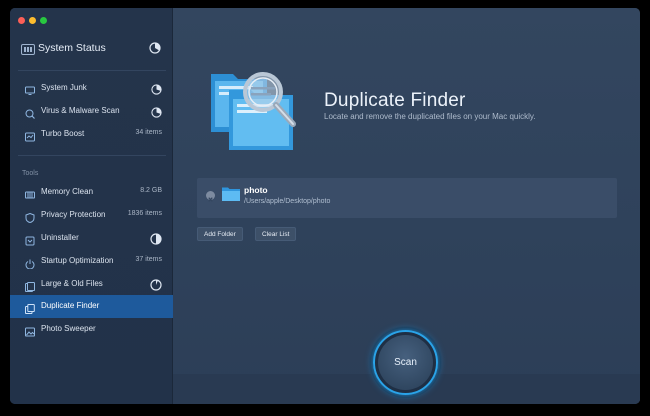  I want to click on system-status-header: System Status, so click(91, 48).